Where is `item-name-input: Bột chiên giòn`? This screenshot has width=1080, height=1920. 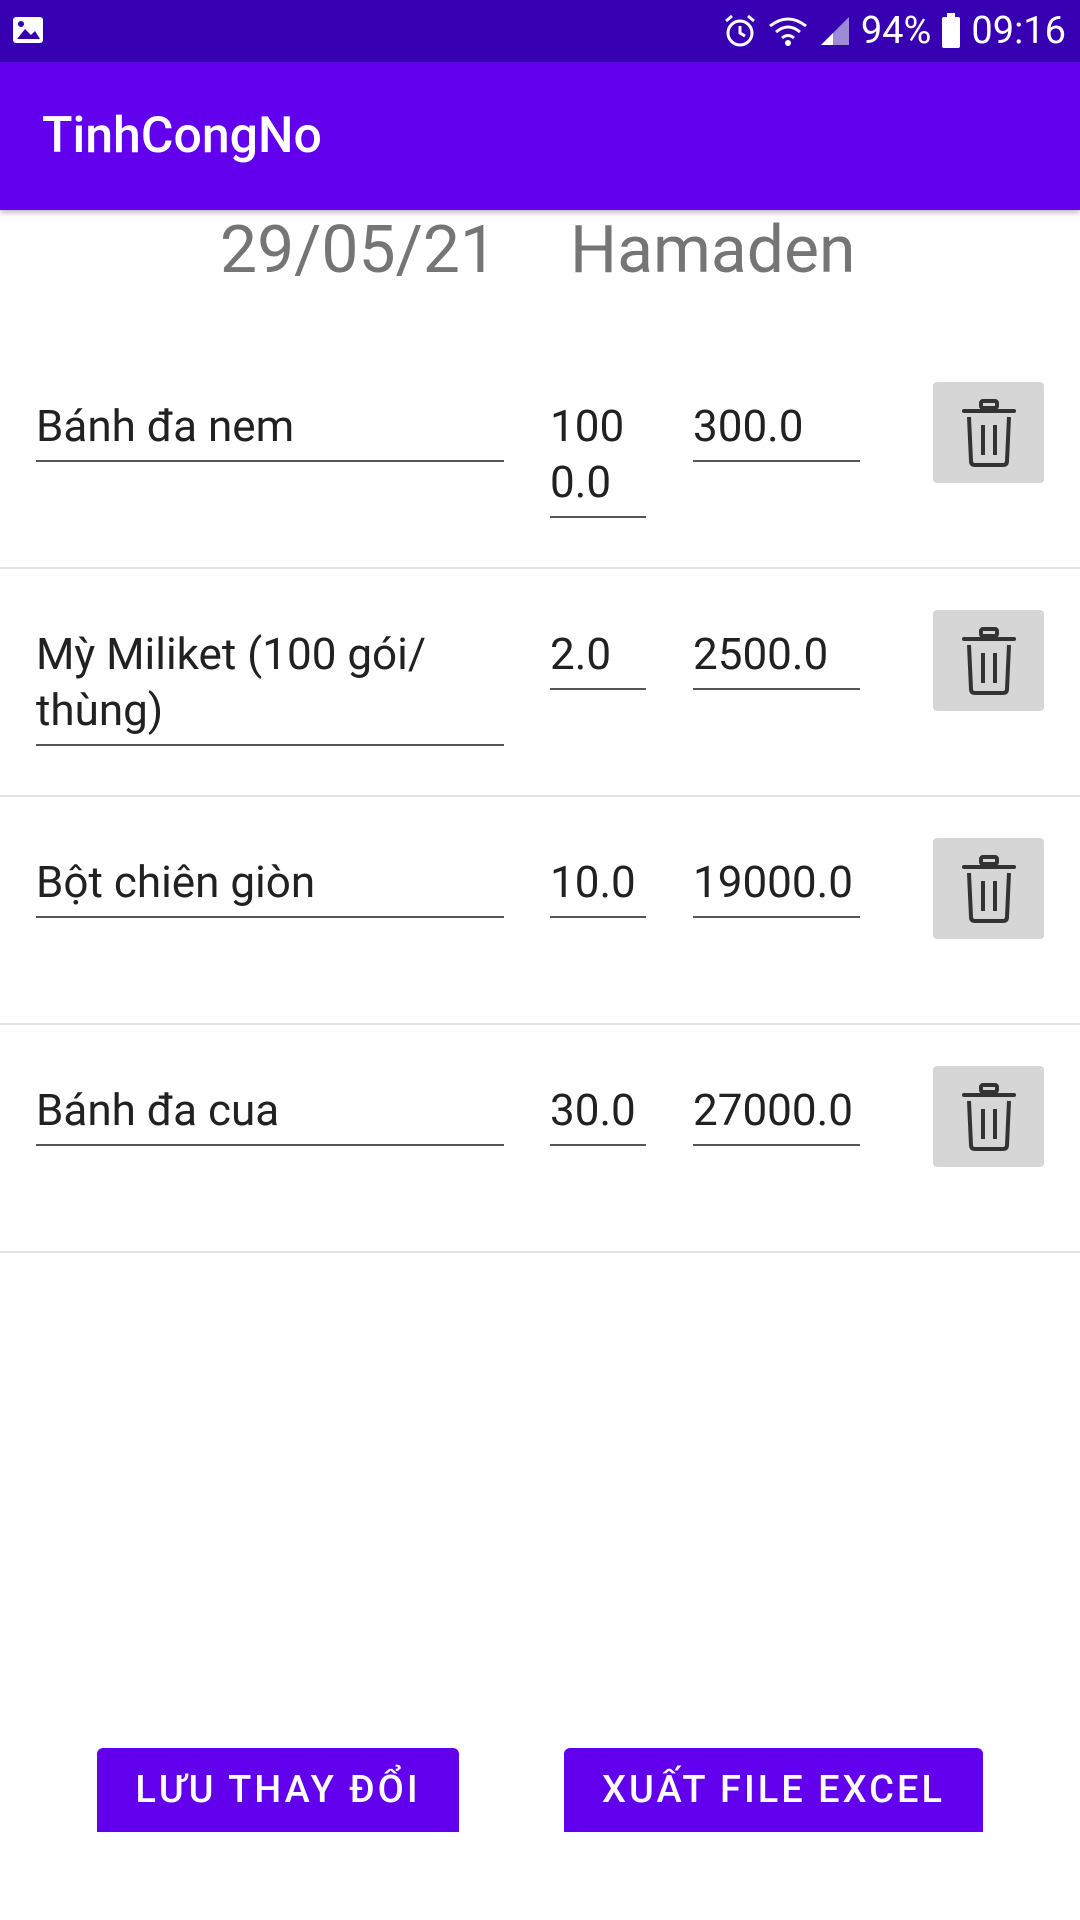
item-name-input: Bột chiên giòn is located at coordinates (270, 886).